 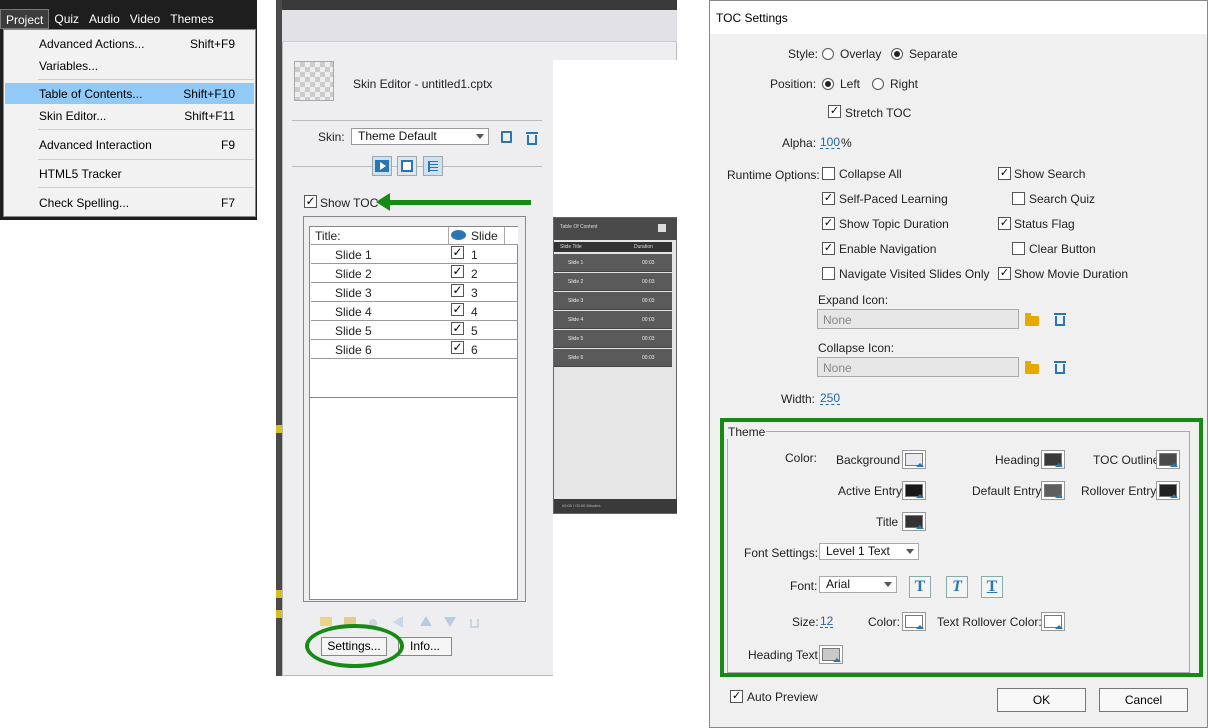 What do you see at coordinates (1071, 274) in the screenshot?
I see `movie-duration-label: Show Movie Duration` at bounding box center [1071, 274].